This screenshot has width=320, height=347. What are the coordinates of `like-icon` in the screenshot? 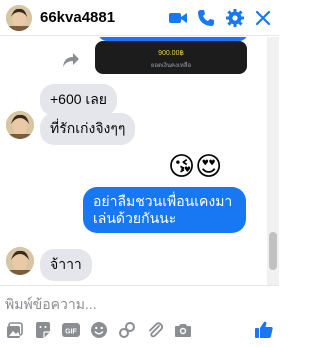 It's located at (264, 330).